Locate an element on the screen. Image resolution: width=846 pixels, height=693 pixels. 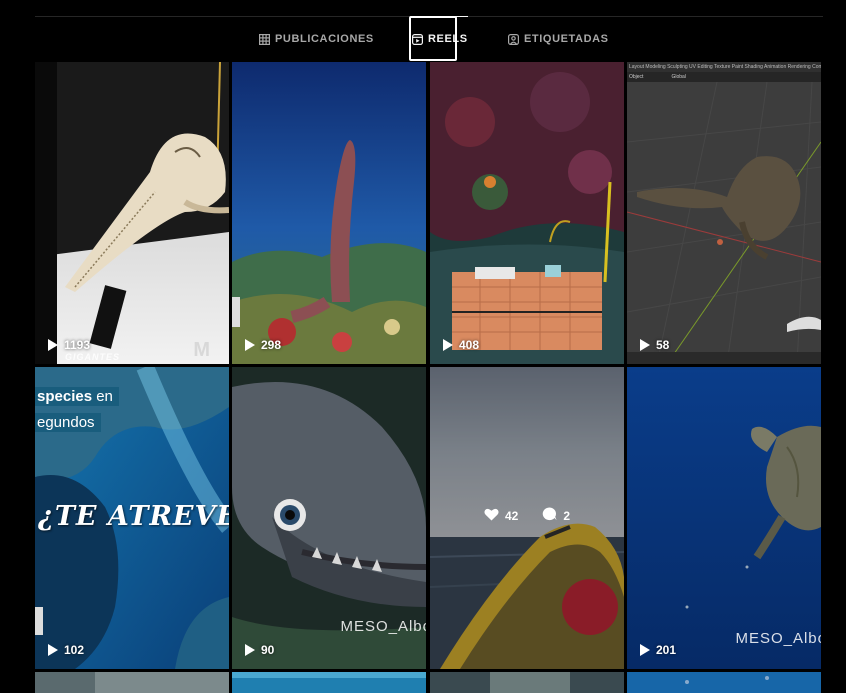
caption-rest: en is located at coordinates (102, 396).